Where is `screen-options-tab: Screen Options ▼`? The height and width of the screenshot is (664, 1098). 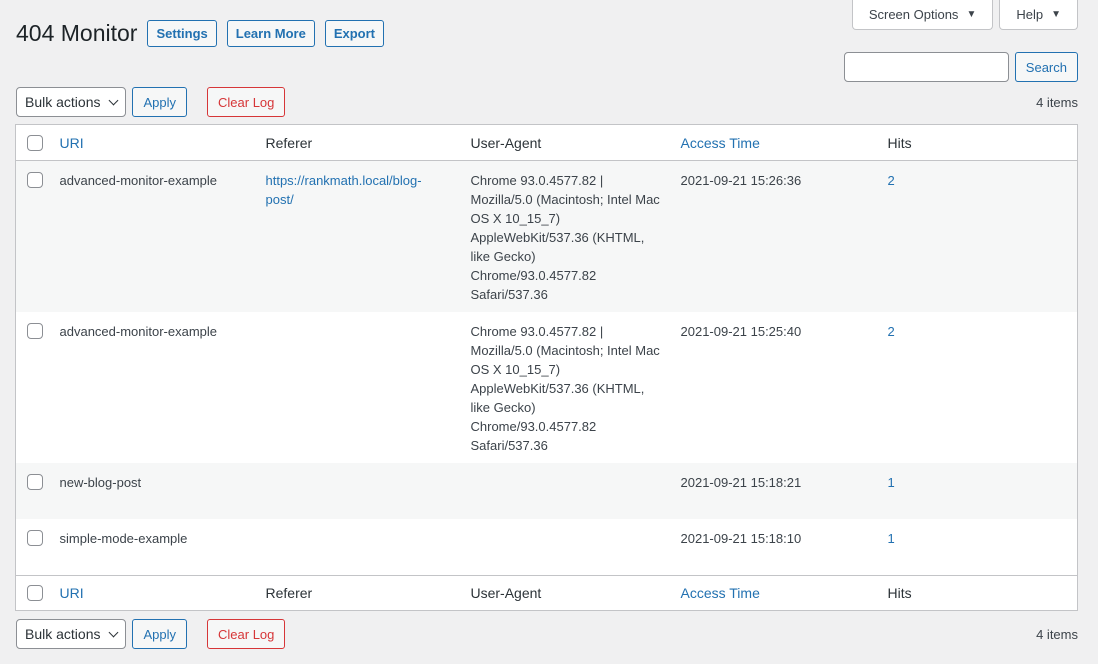
screen-options-tab: Screen Options ▼ is located at coordinates (922, 15).